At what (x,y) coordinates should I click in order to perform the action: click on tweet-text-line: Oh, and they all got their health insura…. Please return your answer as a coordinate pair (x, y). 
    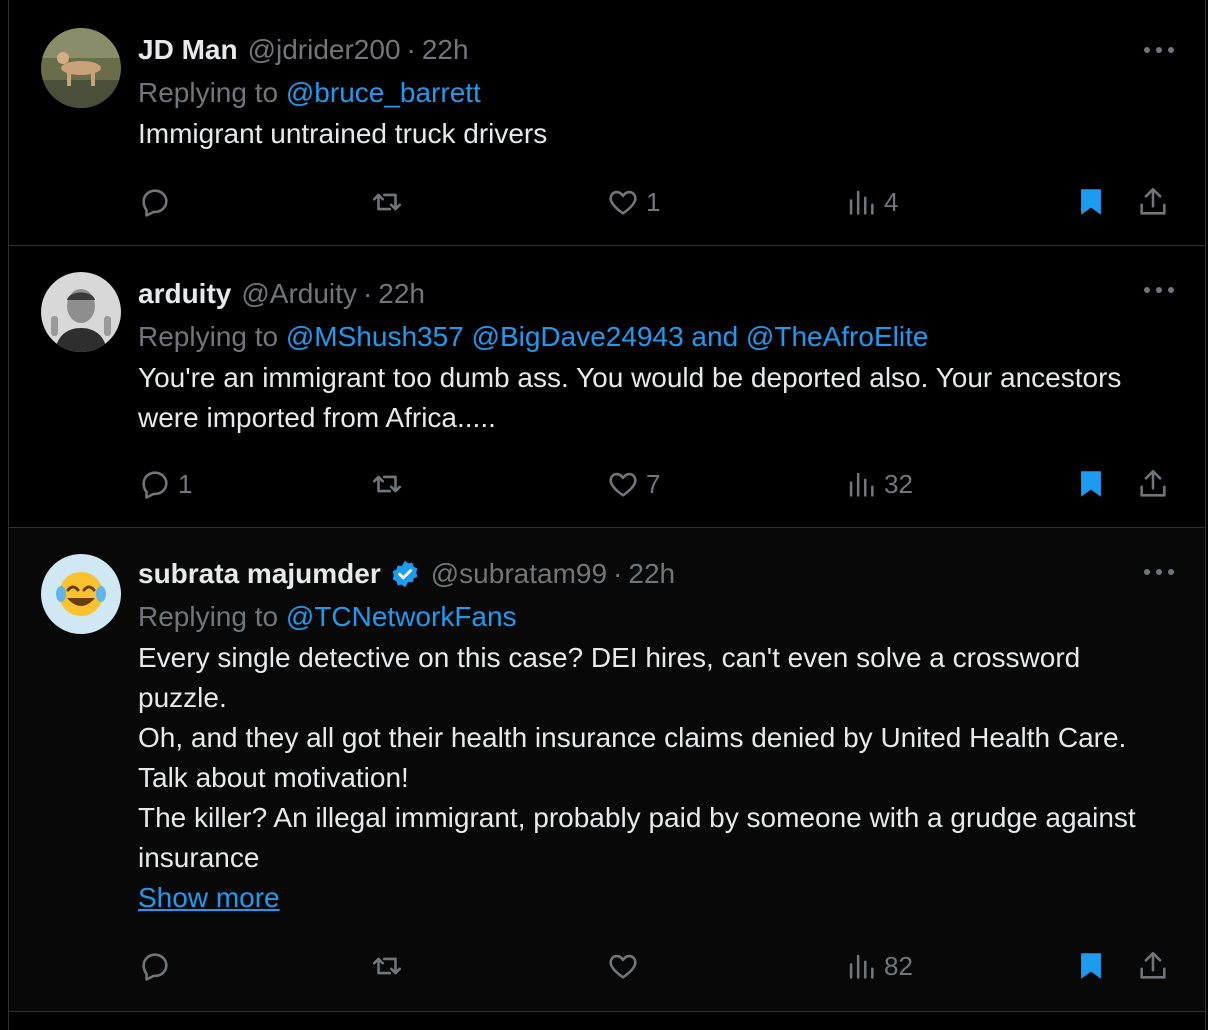
    Looking at the image, I should click on (632, 757).